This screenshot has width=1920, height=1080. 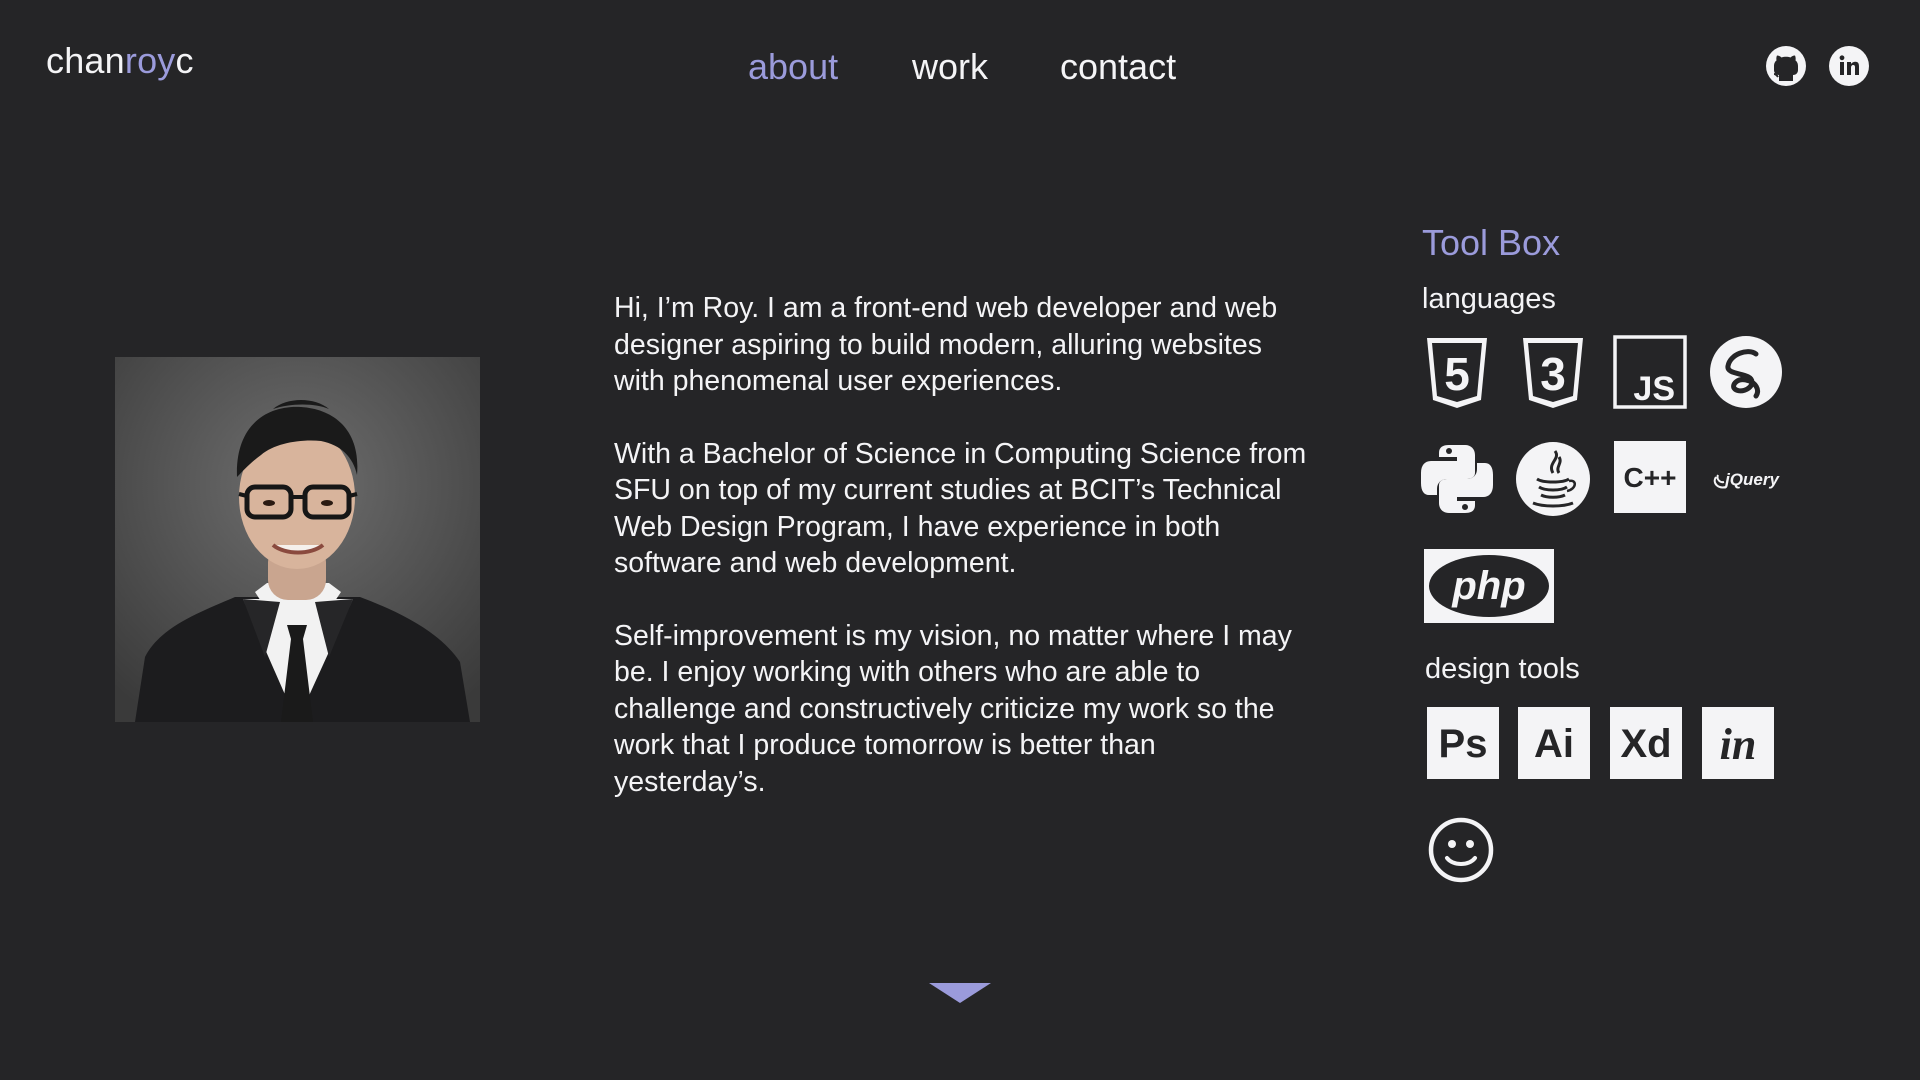 I want to click on xd-icon: Xd, so click(x=1646, y=743).